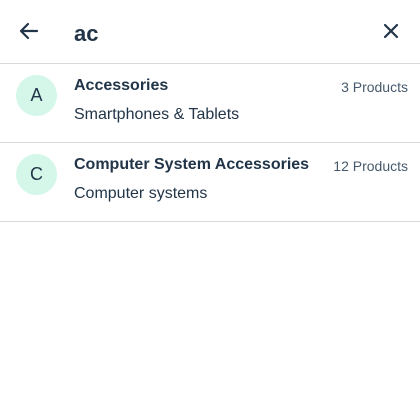  I want to click on clear-search-button, so click(391, 31).